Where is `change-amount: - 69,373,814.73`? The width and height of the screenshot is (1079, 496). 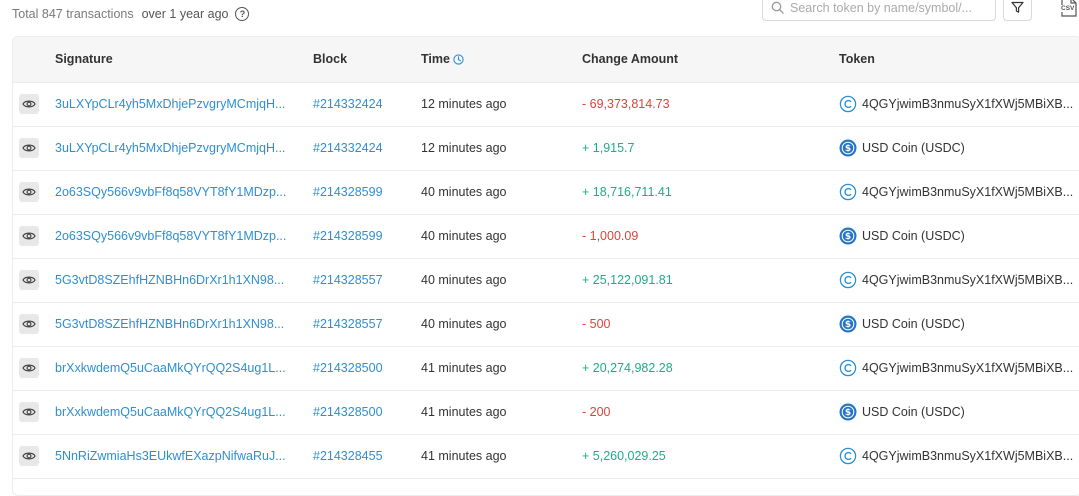 change-amount: - 69,373,814.73 is located at coordinates (626, 104).